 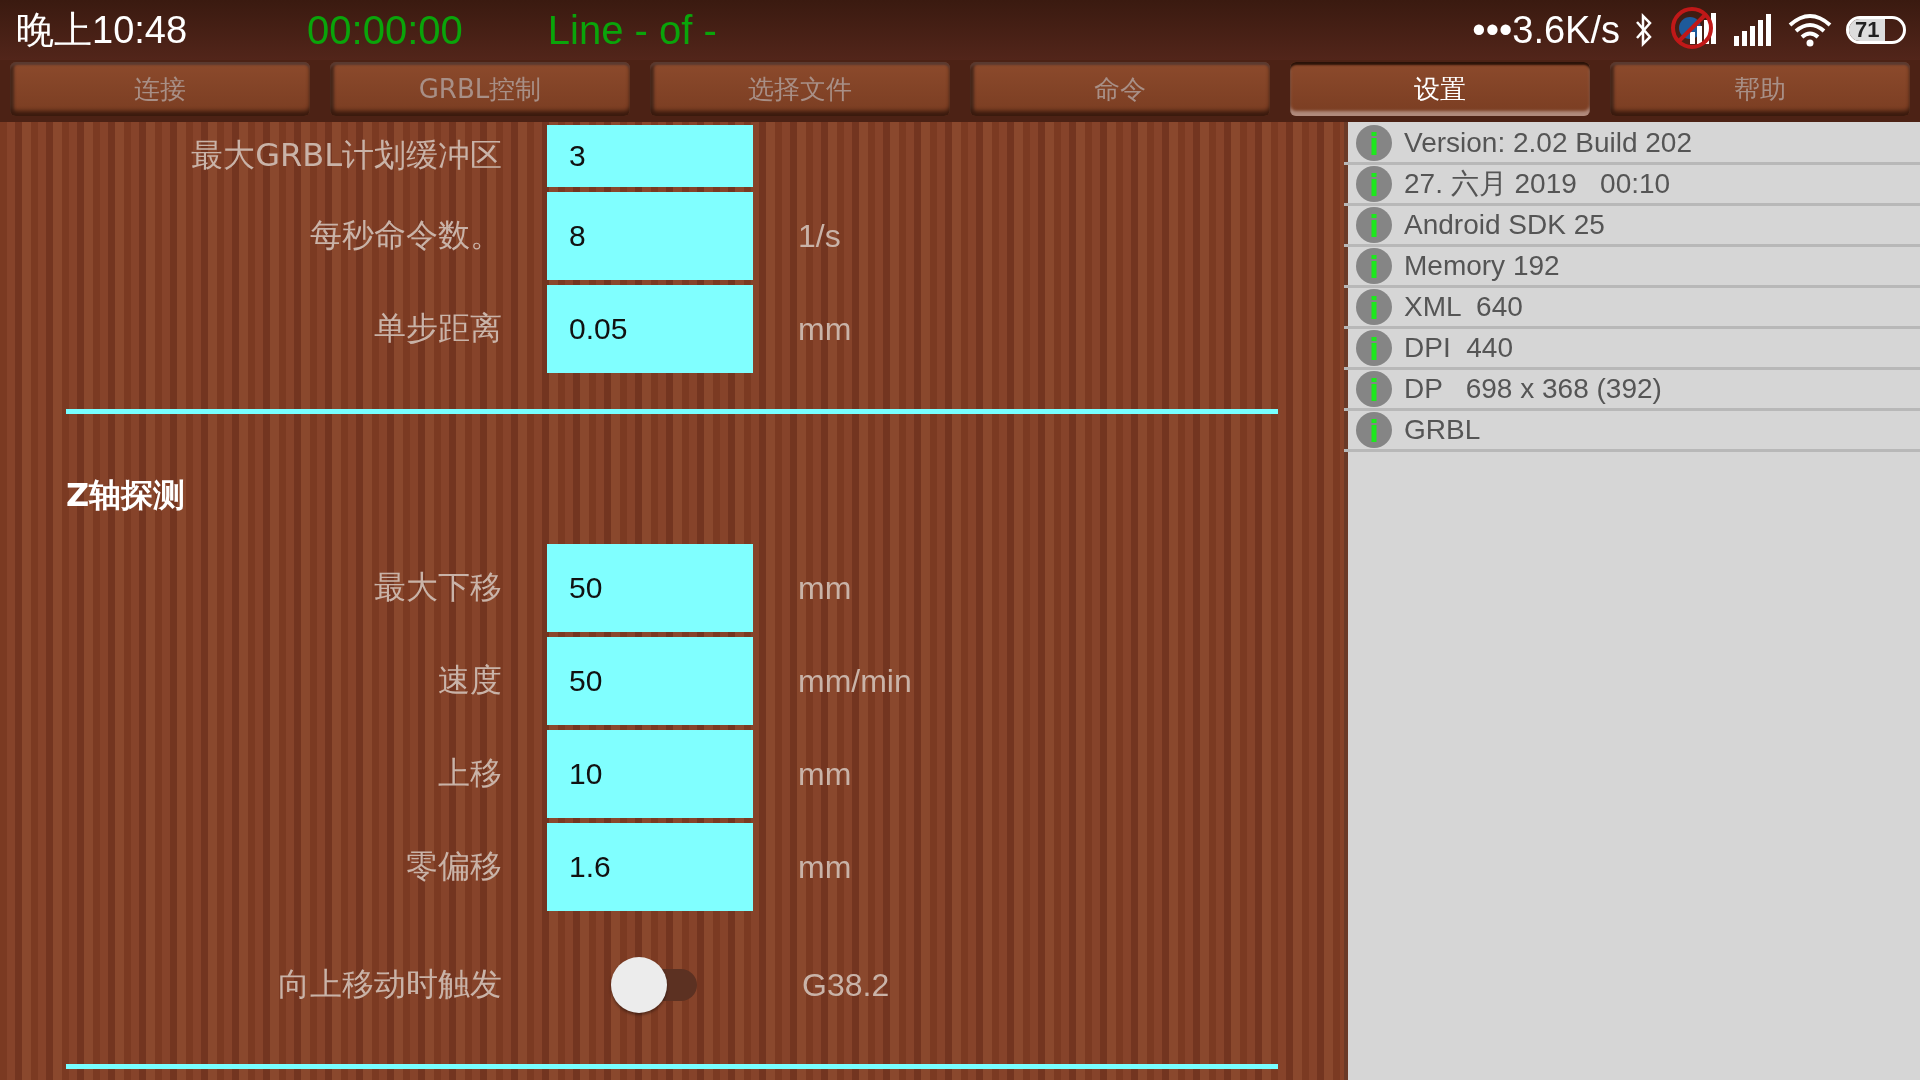 What do you see at coordinates (650, 329) in the screenshot?
I see `input-field: 0.05` at bounding box center [650, 329].